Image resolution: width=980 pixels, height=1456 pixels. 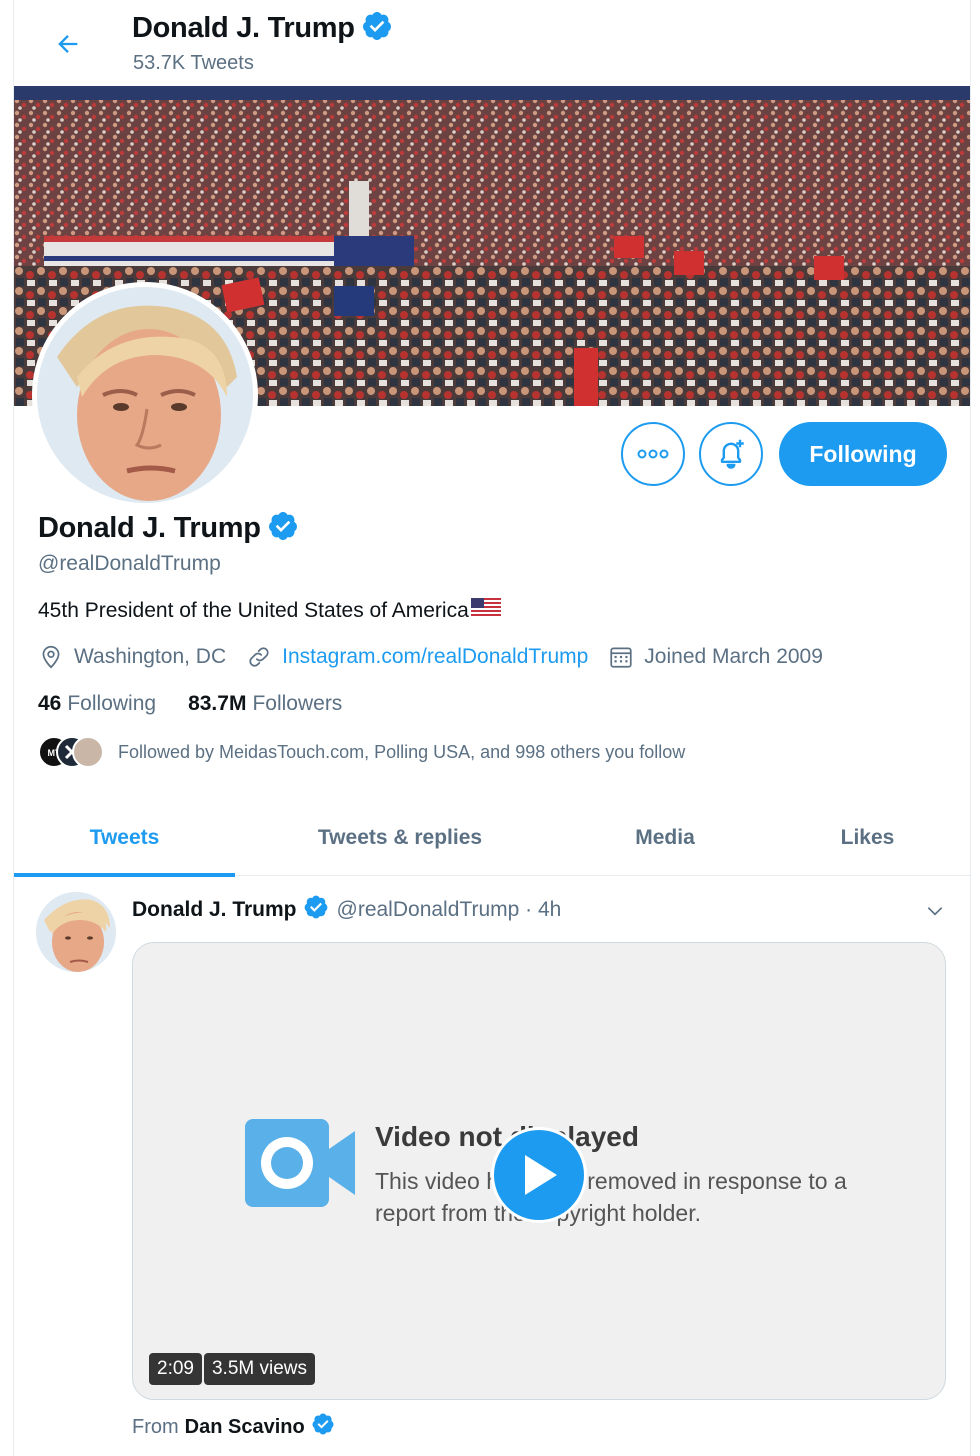 What do you see at coordinates (485, 611) in the screenshot?
I see `us-flag-icon` at bounding box center [485, 611].